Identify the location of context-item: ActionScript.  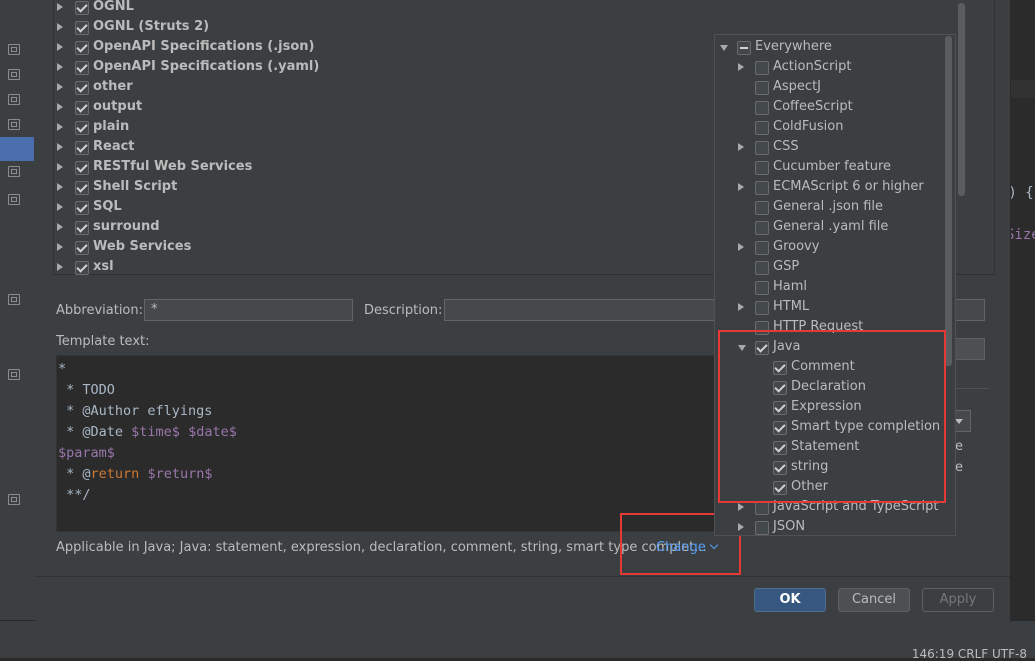
(830, 67).